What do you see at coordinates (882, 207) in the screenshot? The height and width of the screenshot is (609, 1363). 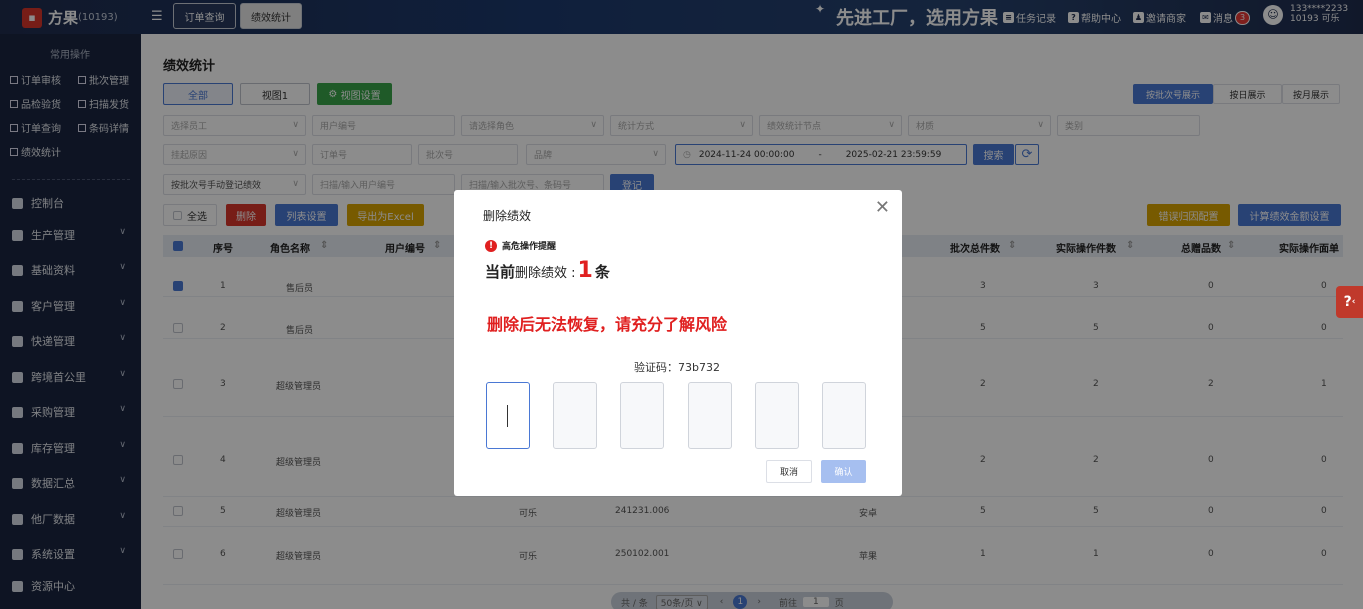 I see `close-icon: ✕` at bounding box center [882, 207].